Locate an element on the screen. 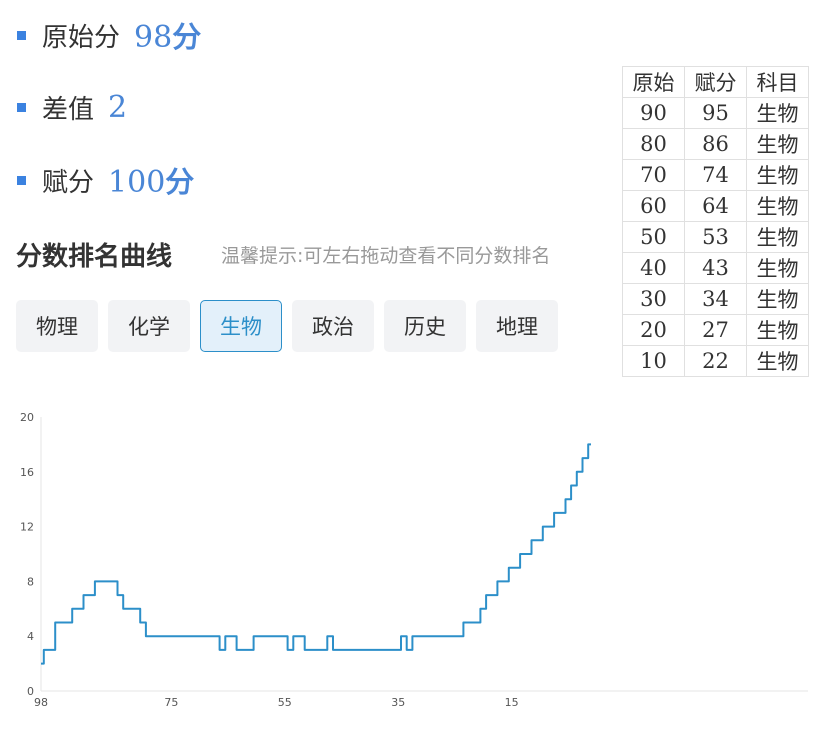 This screenshot has height=733, width=832. table-row: 80 86 生物 is located at coordinates (715, 144).